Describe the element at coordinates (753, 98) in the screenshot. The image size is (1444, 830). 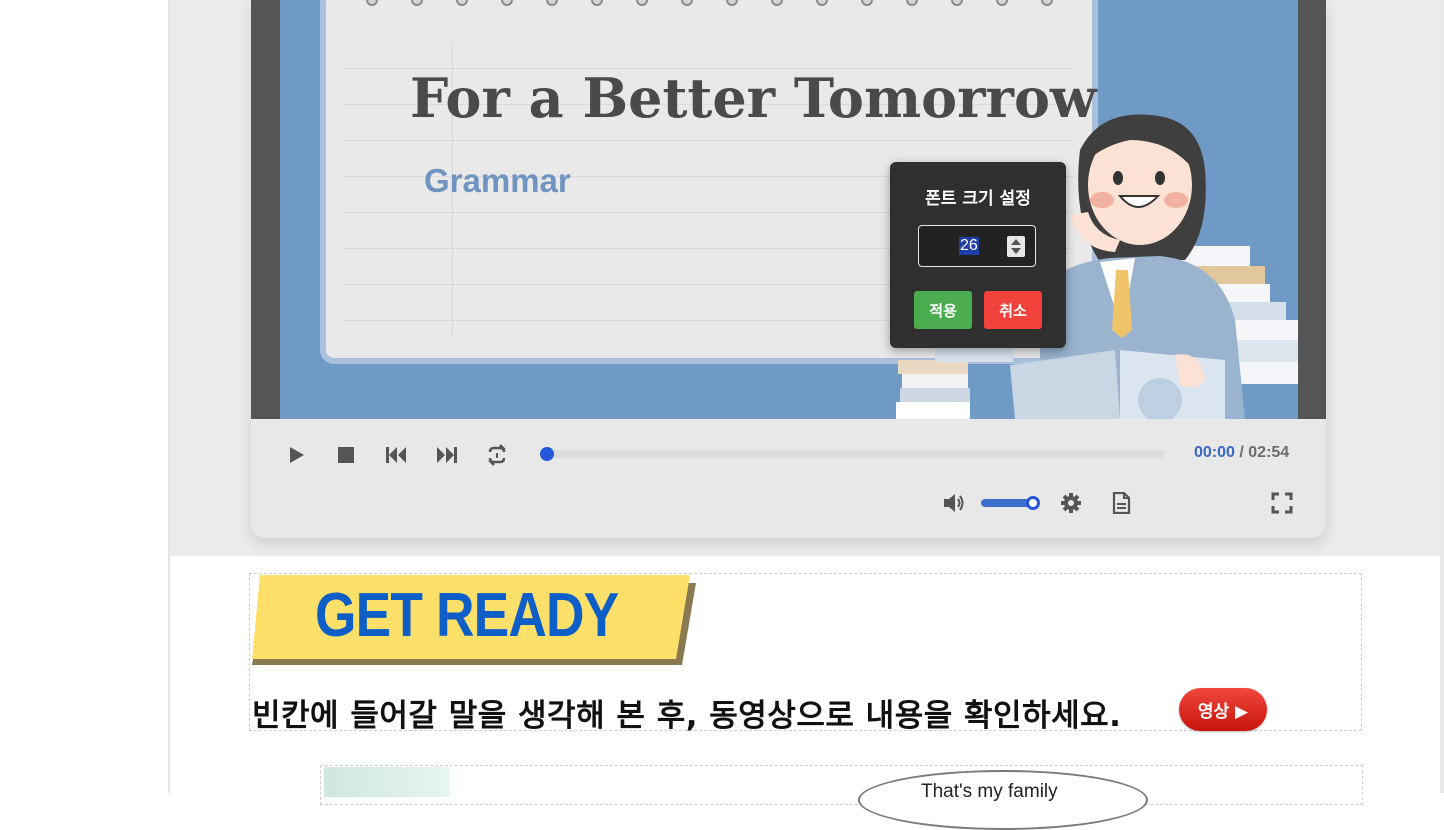
I see `video-title: For a Better Tomorrow` at that location.